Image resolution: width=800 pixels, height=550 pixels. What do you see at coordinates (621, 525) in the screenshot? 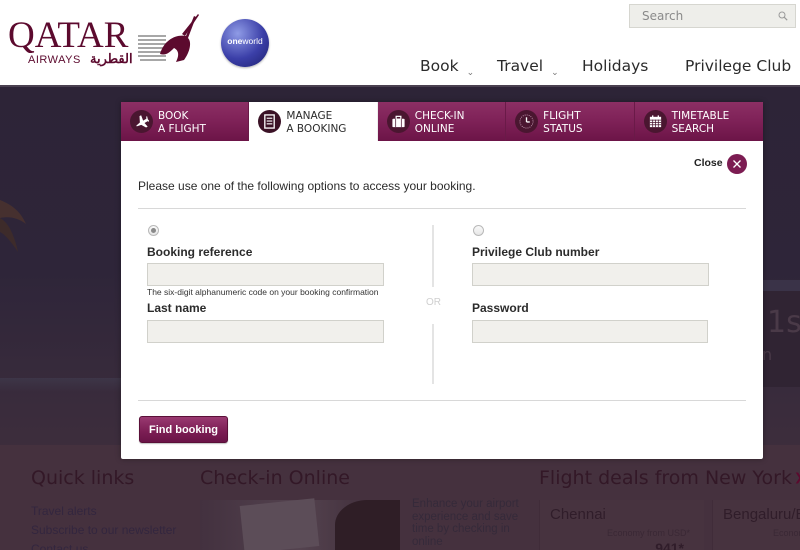
I see `deal-card: Chennai Economy from USD* 941*` at bounding box center [621, 525].